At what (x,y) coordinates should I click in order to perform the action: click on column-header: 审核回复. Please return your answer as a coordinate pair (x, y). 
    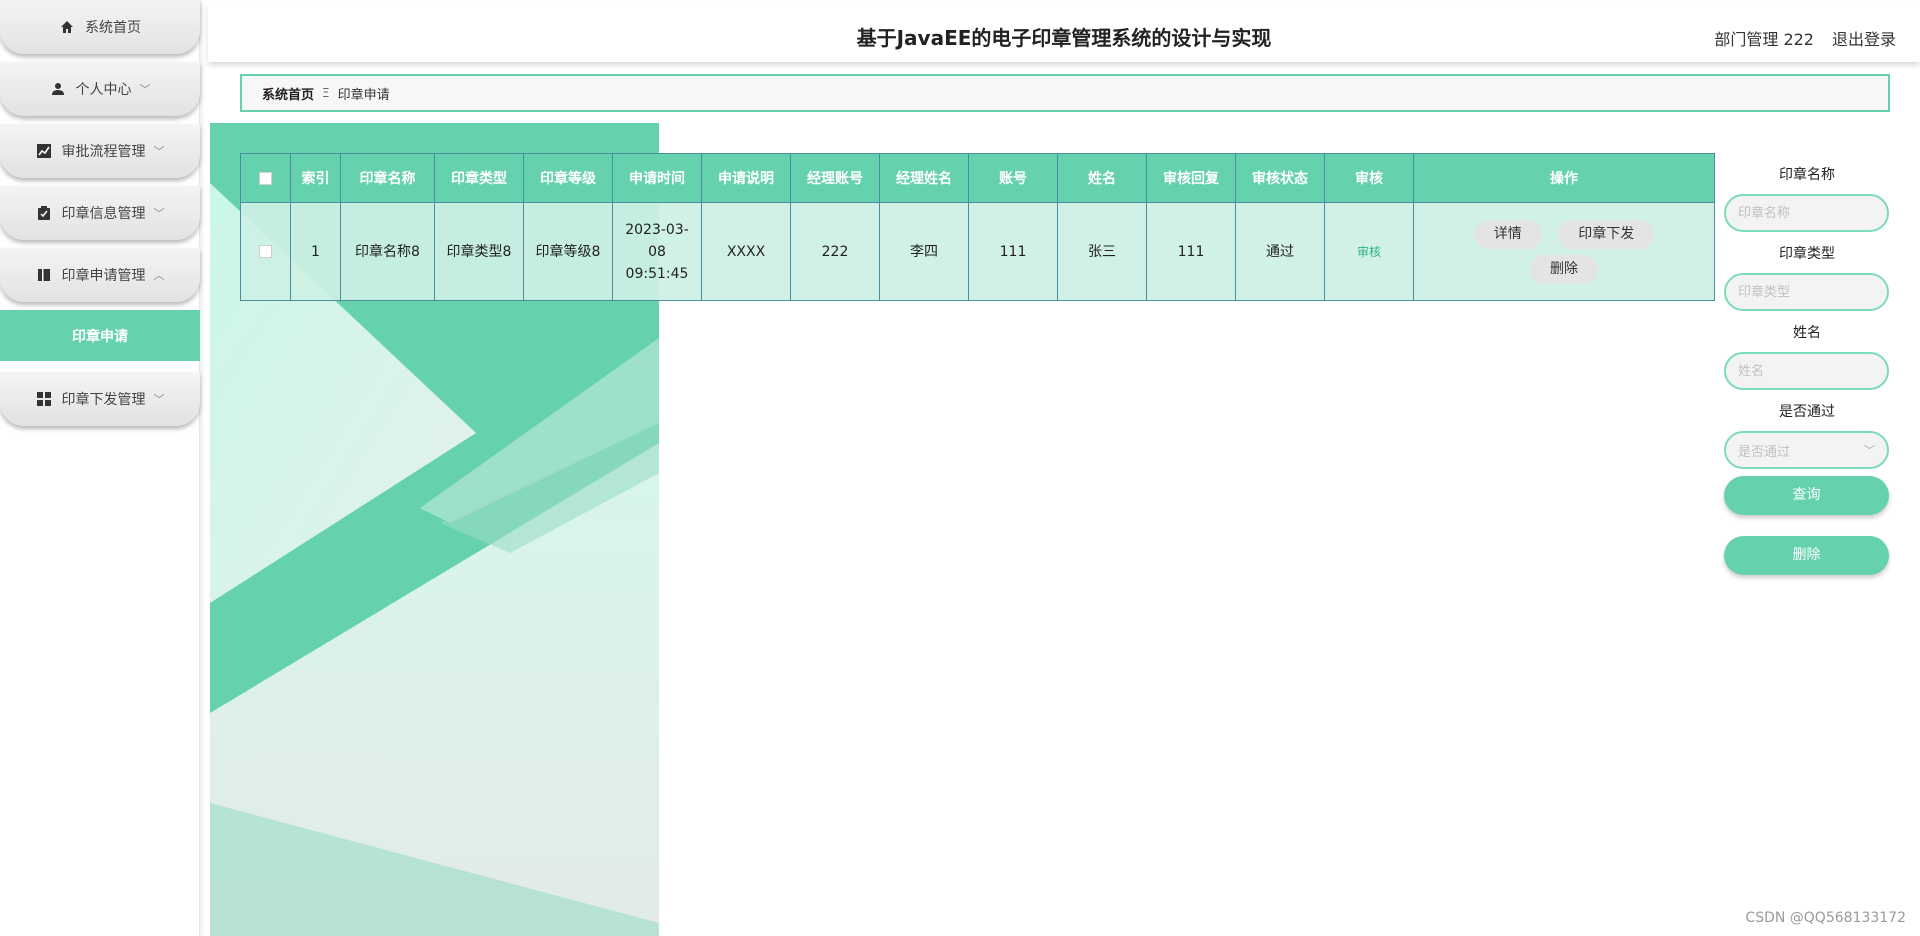
    Looking at the image, I should click on (1191, 178).